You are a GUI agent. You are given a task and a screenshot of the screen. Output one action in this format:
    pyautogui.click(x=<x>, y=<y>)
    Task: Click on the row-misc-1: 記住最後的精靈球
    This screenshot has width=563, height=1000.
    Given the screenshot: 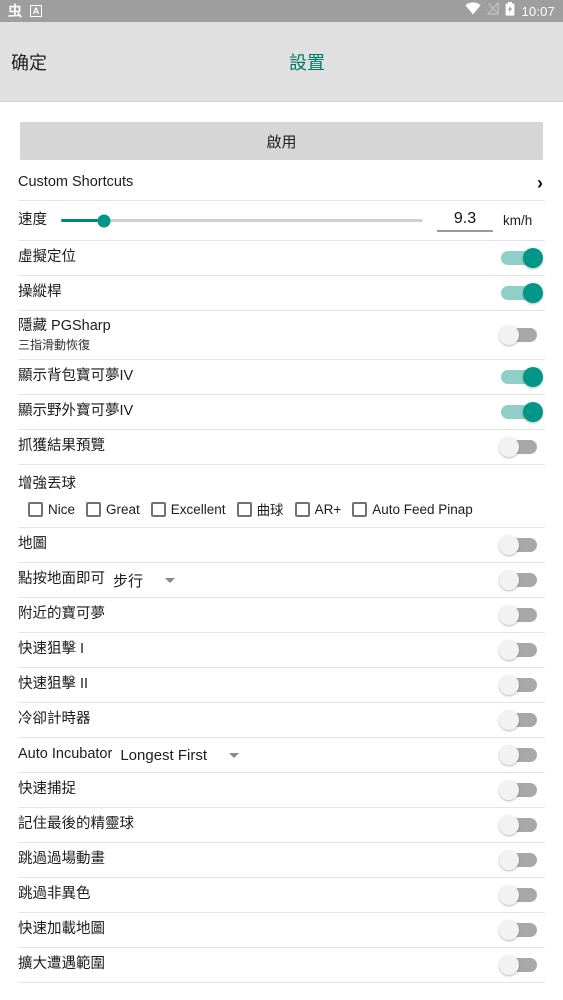 What is the action you would take?
    pyautogui.click(x=281, y=826)
    